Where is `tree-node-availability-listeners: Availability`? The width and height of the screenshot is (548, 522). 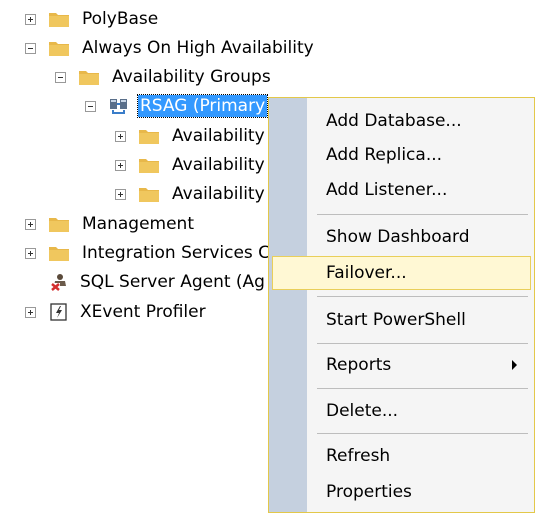
tree-node-availability-listeners: Availability is located at coordinates (191, 194).